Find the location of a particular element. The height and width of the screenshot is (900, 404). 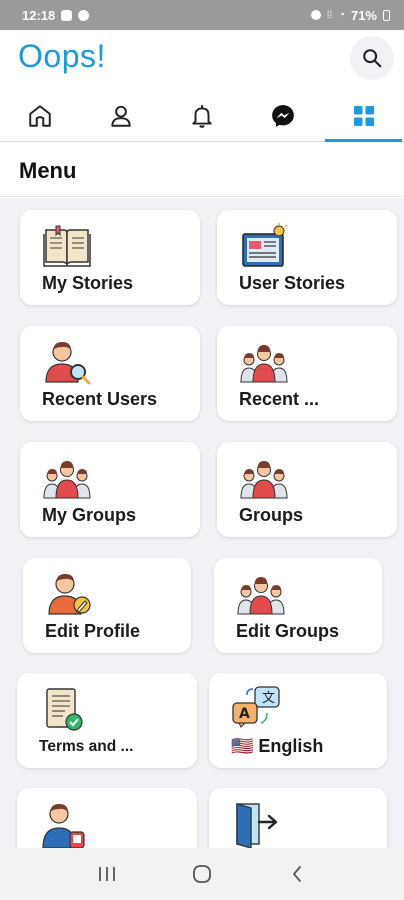

menu-card-label: Groups is located at coordinates (271, 515).